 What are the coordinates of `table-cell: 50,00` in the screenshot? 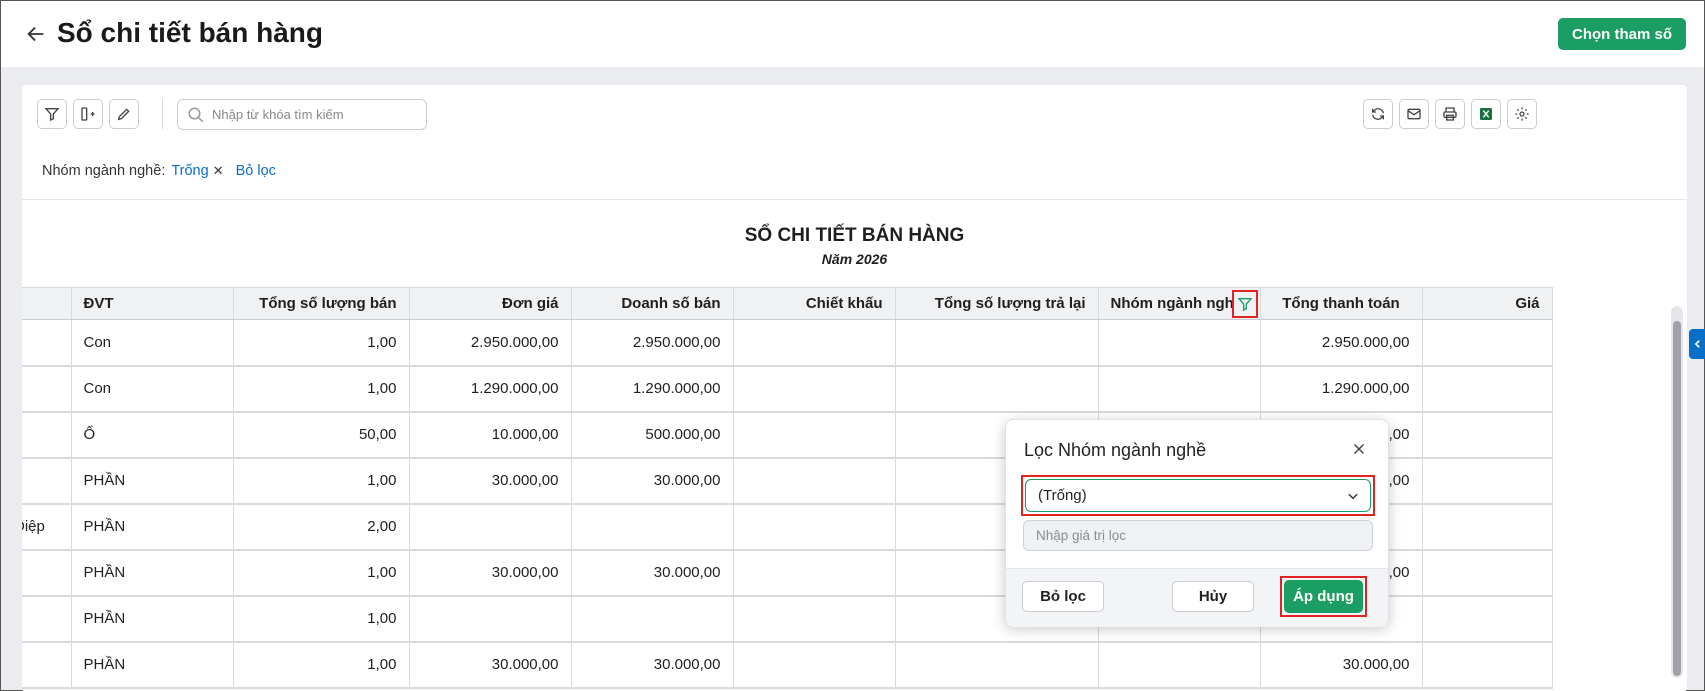 It's located at (321, 435).